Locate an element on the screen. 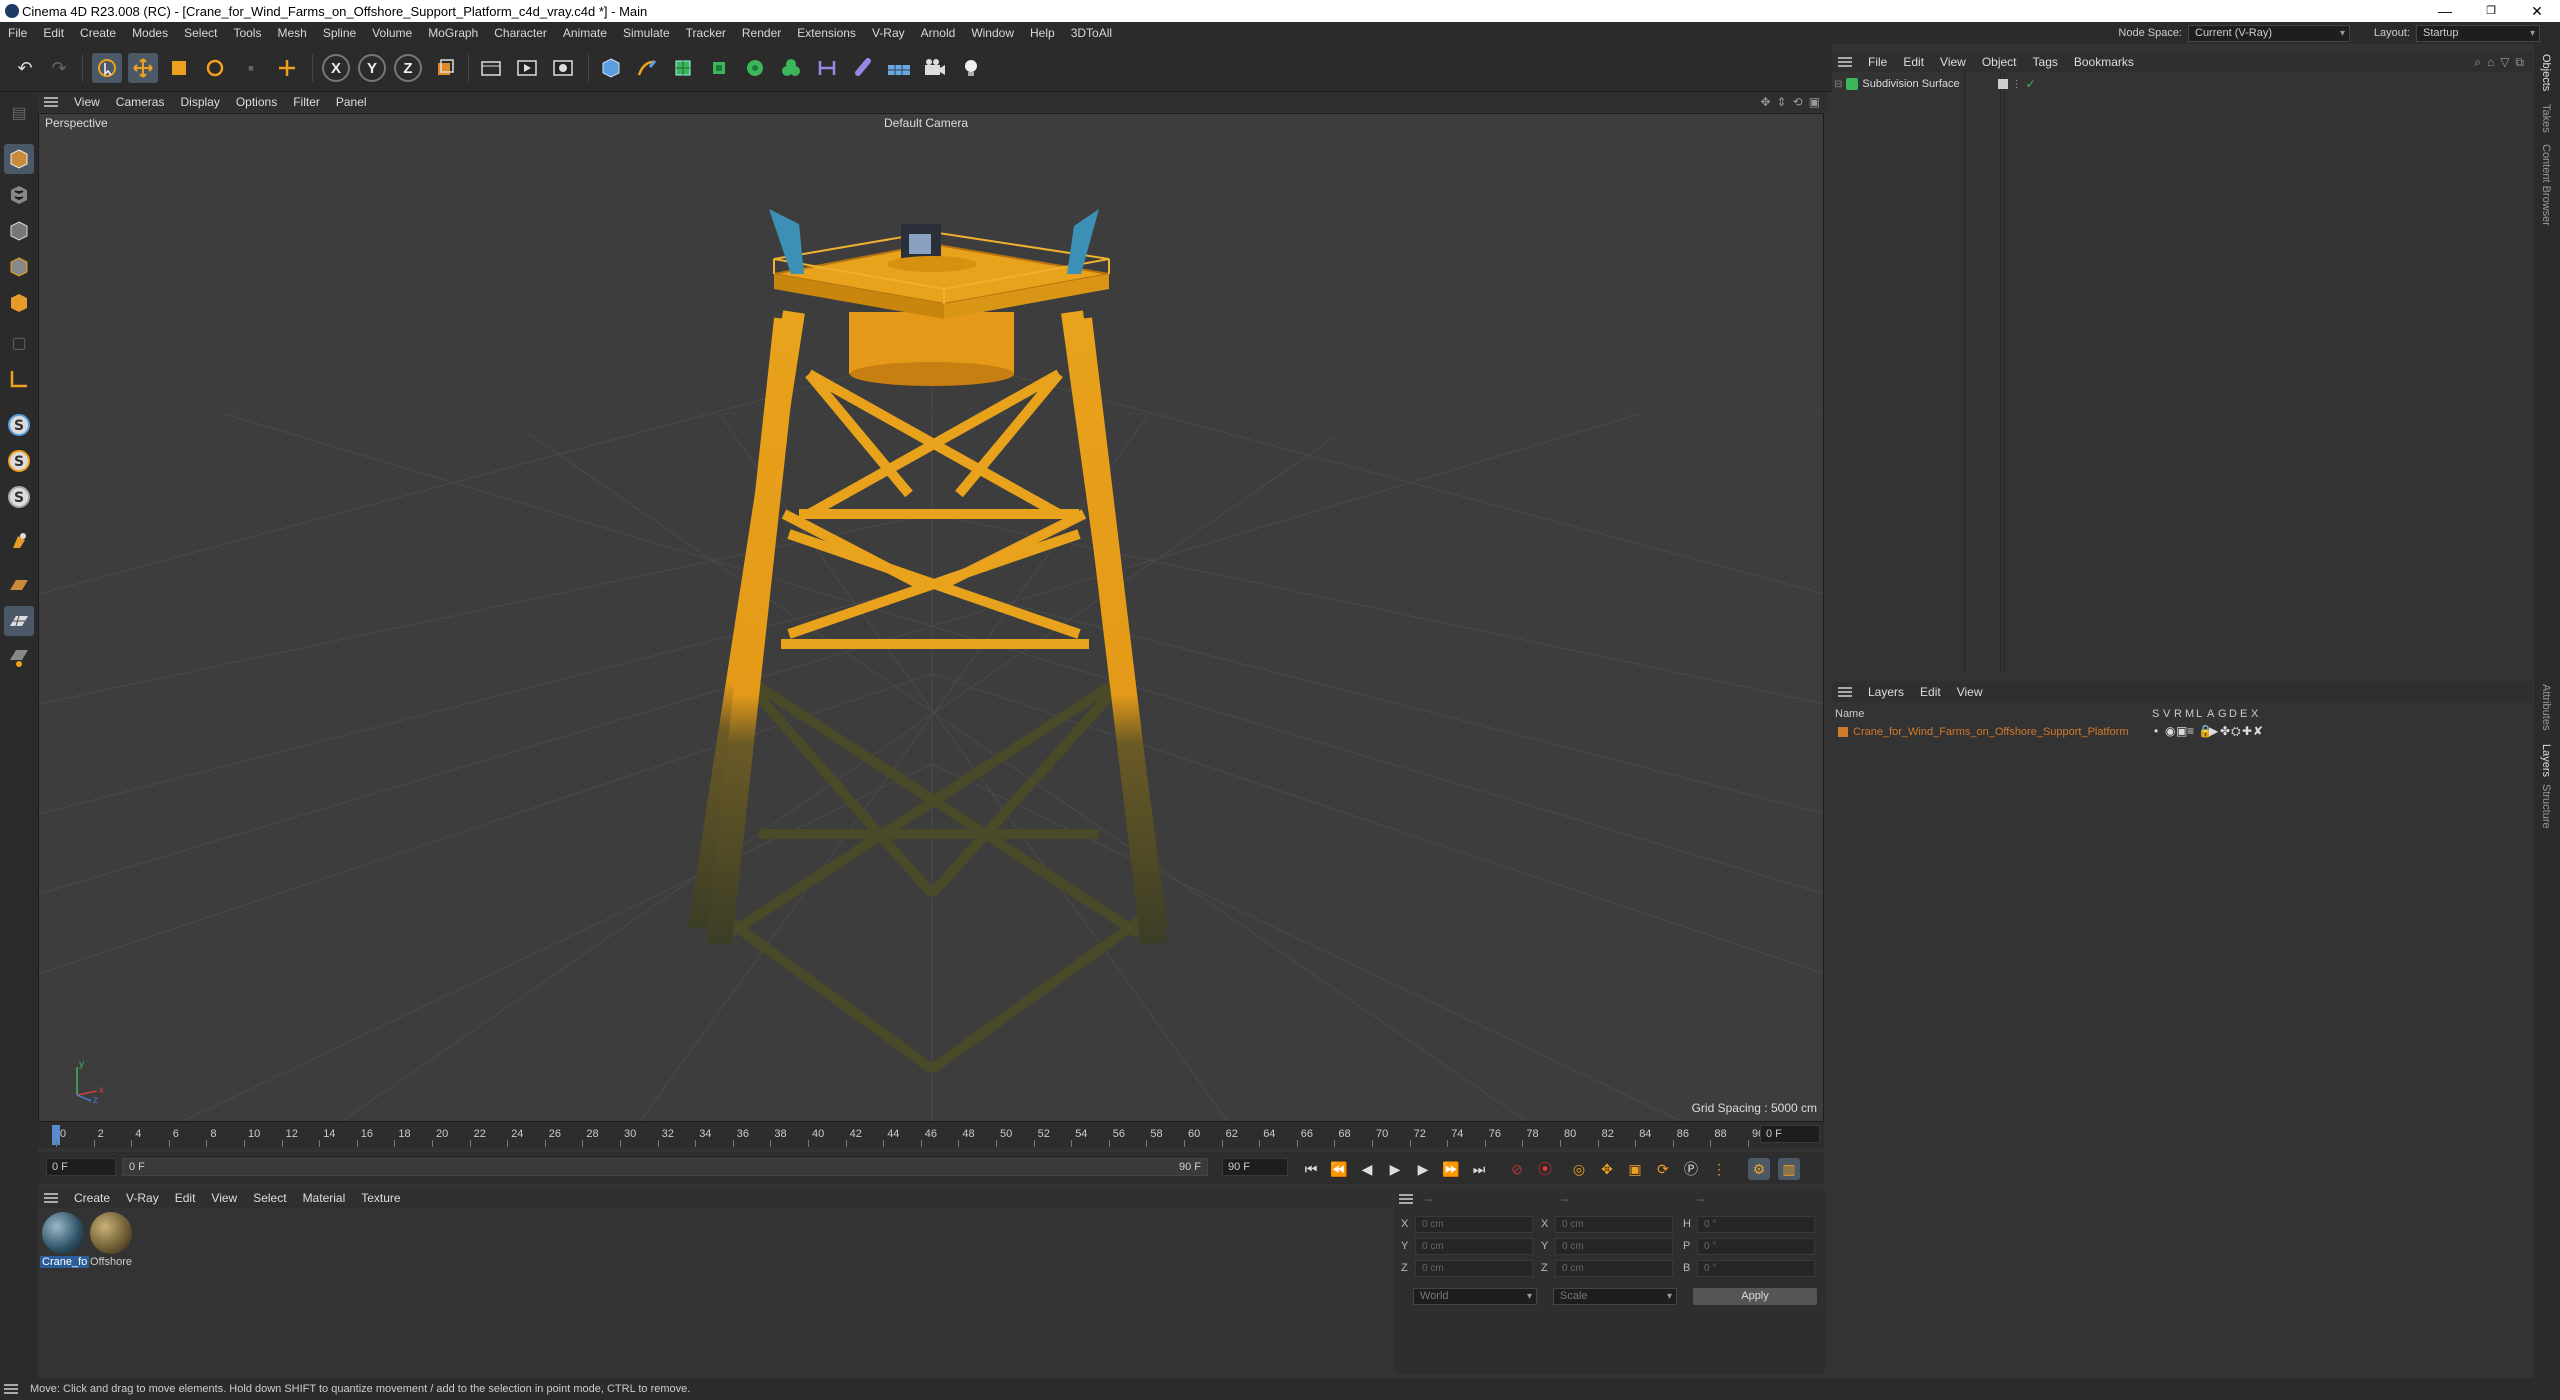  menu-spline: Spline is located at coordinates (339, 33).